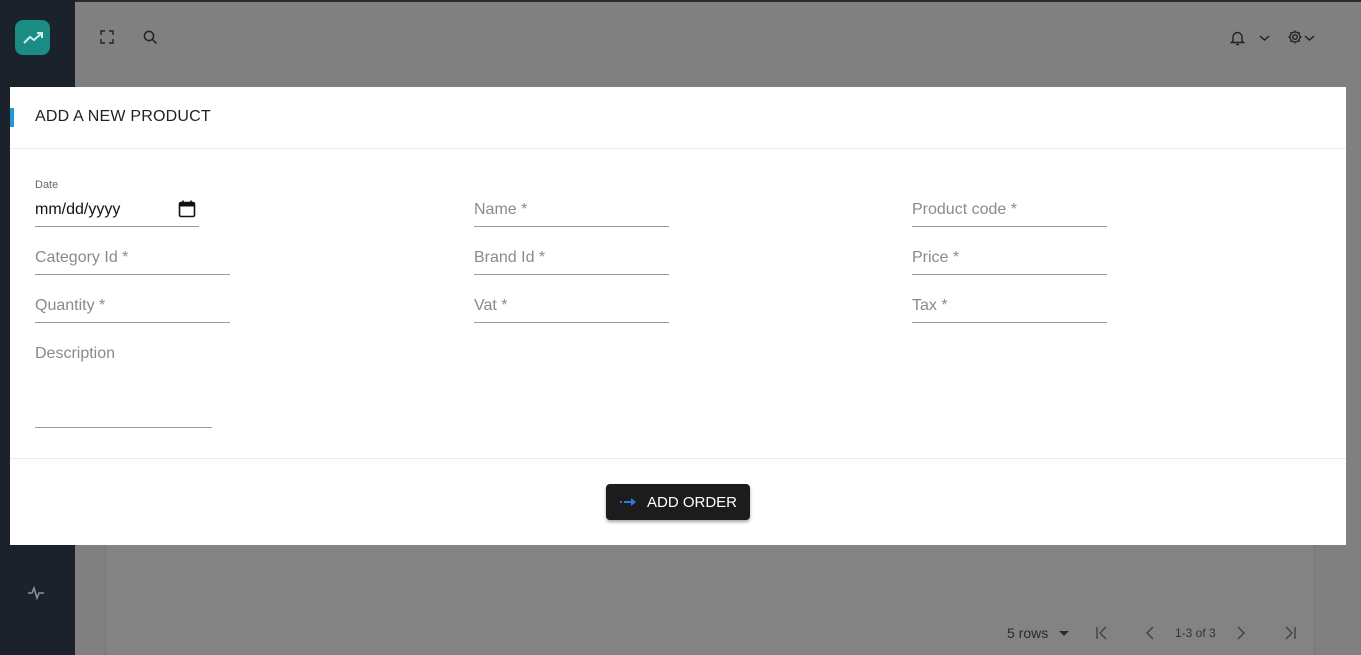 This screenshot has width=1361, height=655. I want to click on date-input-value: mm/dd/yyyy, so click(77, 210).